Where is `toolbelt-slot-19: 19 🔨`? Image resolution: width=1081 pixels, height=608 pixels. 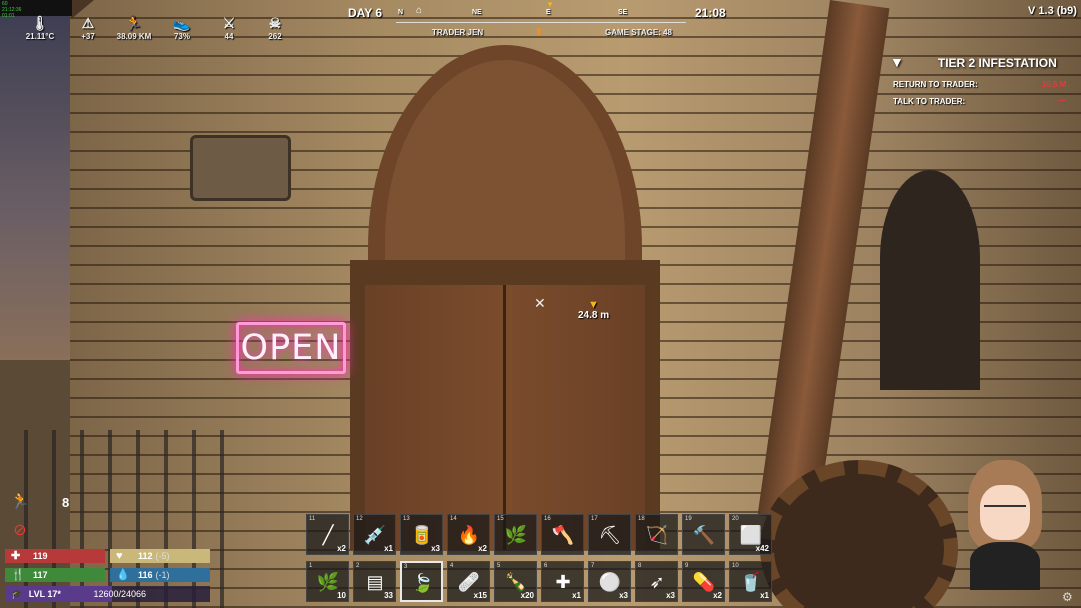 toolbelt-slot-19: 19 🔨 is located at coordinates (703, 534).